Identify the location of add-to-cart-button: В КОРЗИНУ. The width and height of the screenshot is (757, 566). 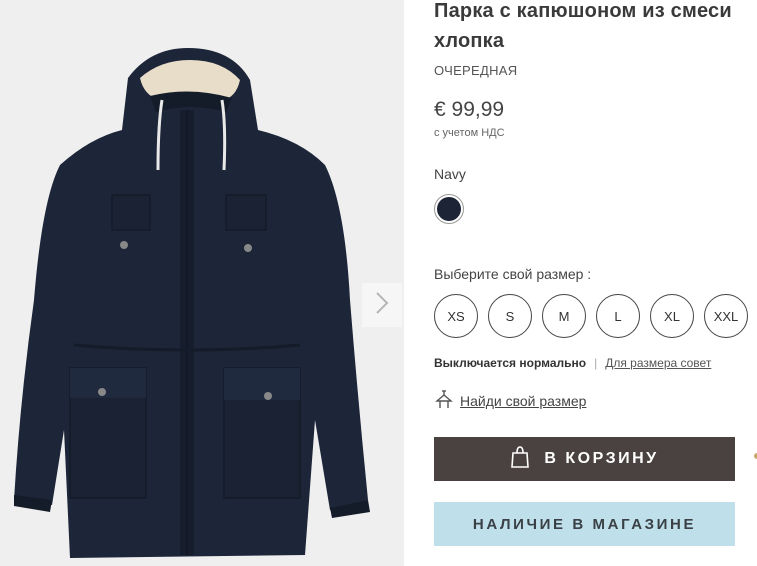
(584, 459).